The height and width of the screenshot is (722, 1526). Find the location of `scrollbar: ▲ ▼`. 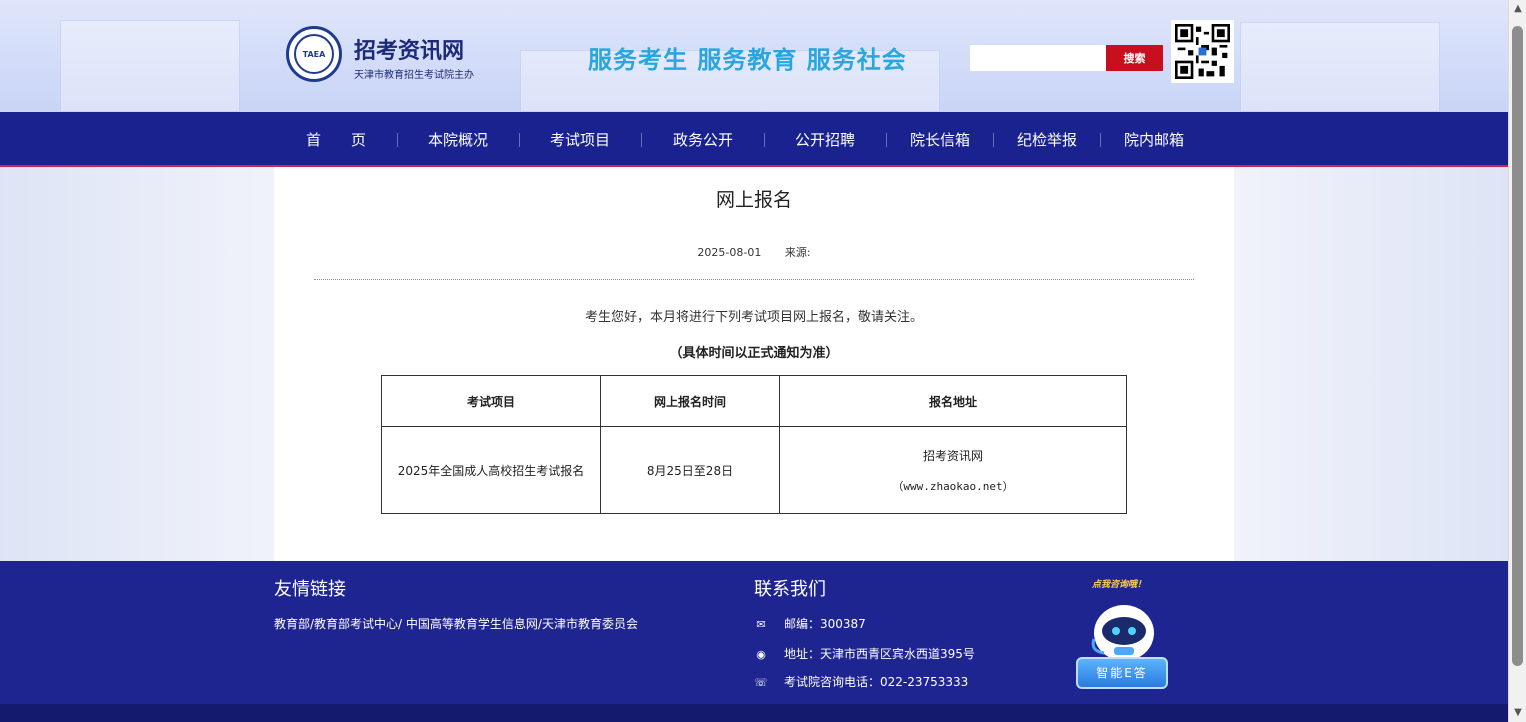

scrollbar: ▲ ▼ is located at coordinates (1517, 361).